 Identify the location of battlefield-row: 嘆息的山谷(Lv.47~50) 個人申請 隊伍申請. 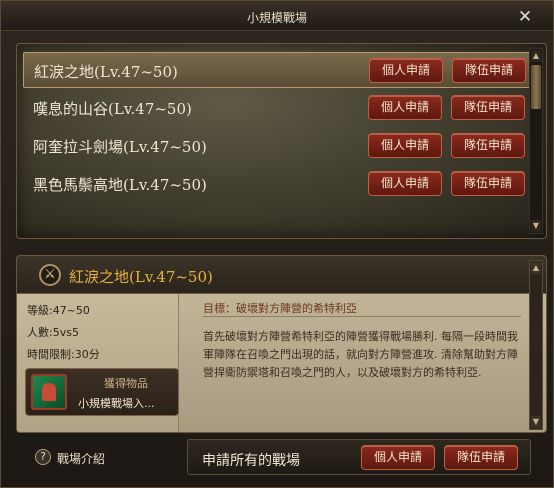
(277, 108).